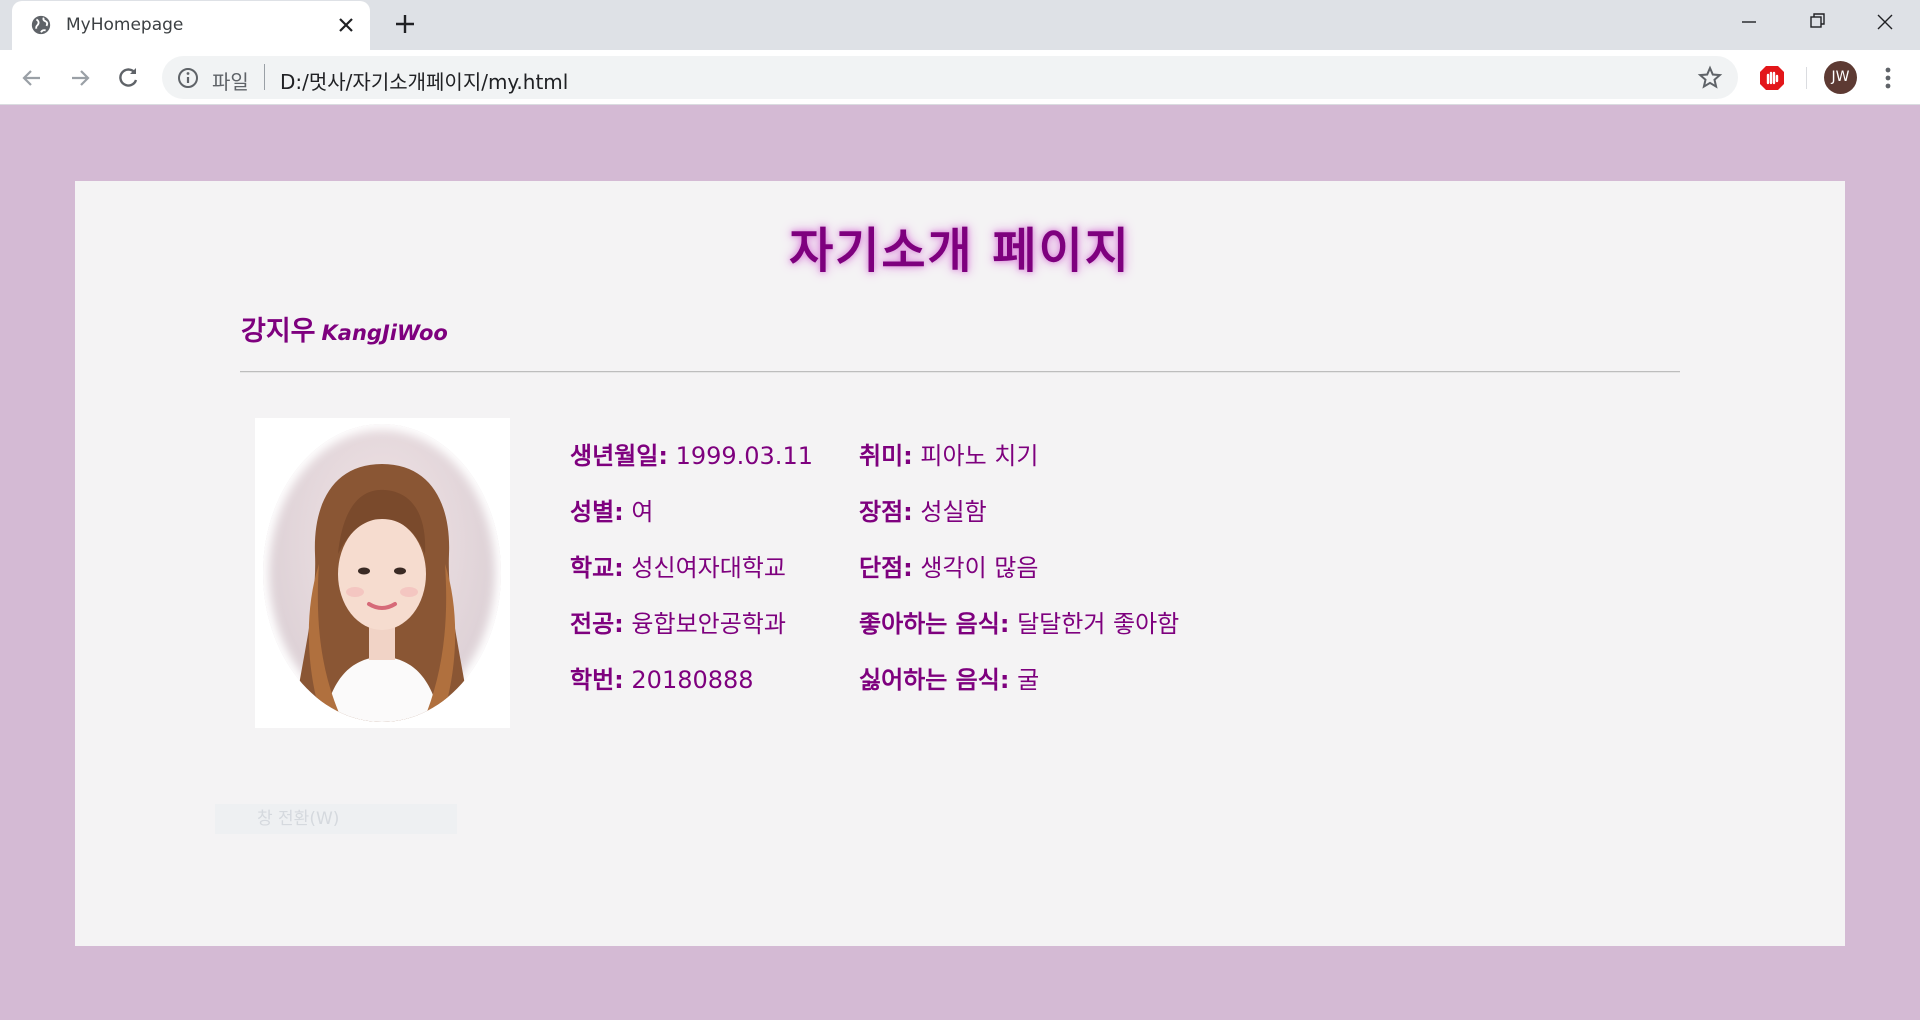 The width and height of the screenshot is (1920, 1020). I want to click on info-disliked-food: 싫어하는 음식: 굴, so click(1019, 688).